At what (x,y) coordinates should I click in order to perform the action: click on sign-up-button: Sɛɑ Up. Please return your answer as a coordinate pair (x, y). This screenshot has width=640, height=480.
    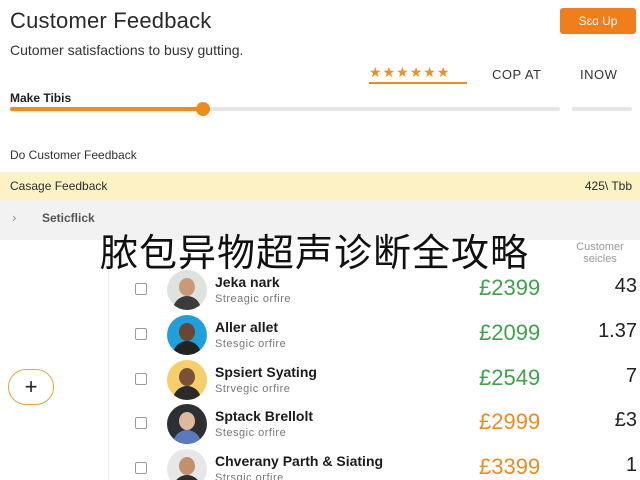
    Looking at the image, I should click on (598, 21).